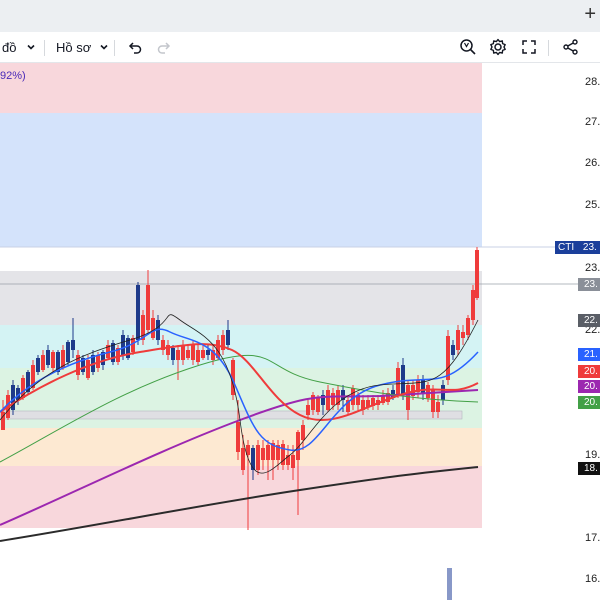 The height and width of the screenshot is (600, 600). I want to click on volume-bar, so click(449, 584).